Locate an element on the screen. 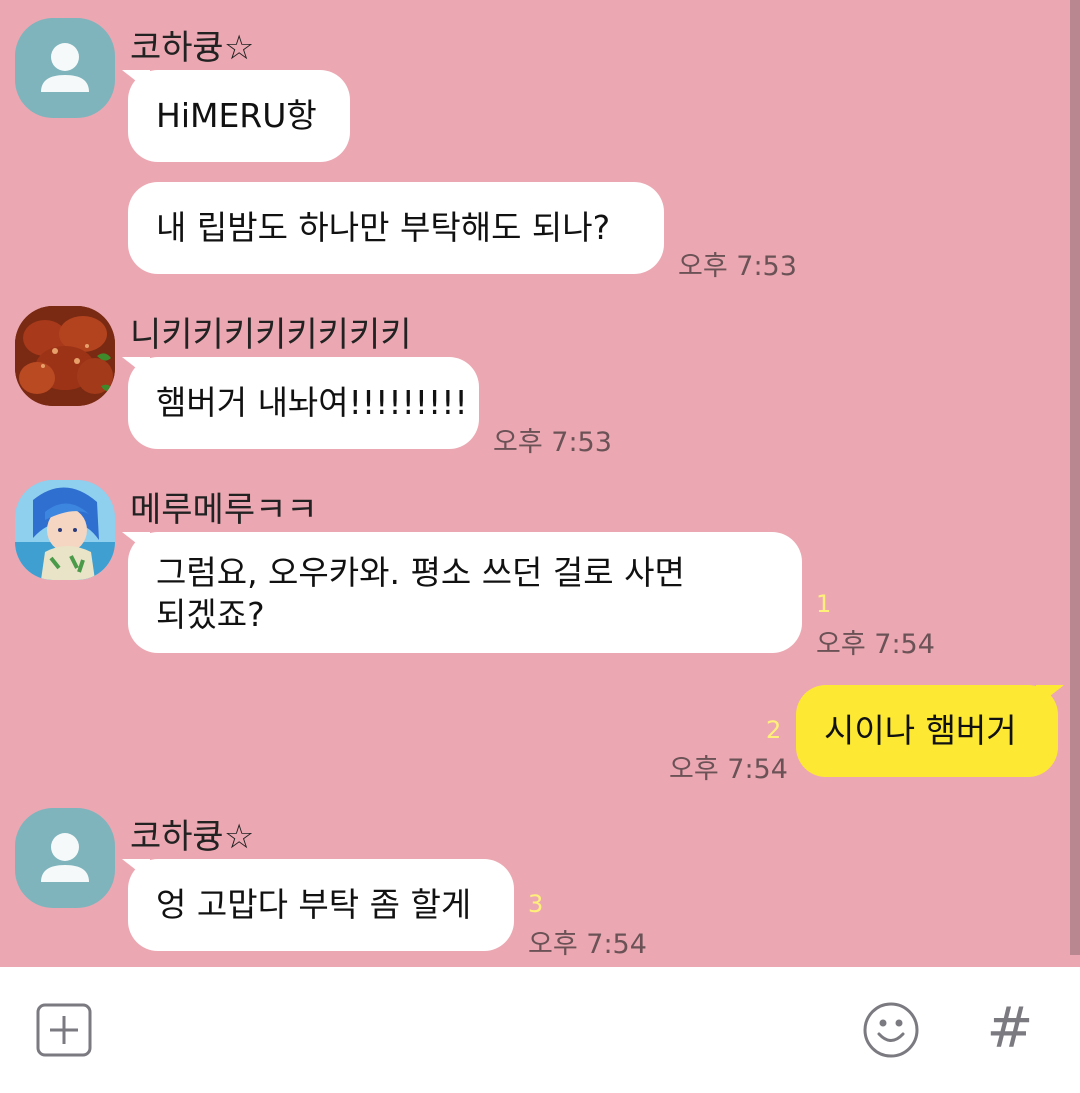 Image resolution: width=1080 pixels, height=1093 pixels. message-bubble: HiMERU항 is located at coordinates (239, 116).